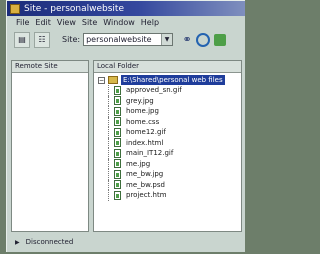  Describe the element at coordinates (49, 242) in the screenshot. I see `status-text: Disconnected` at that location.